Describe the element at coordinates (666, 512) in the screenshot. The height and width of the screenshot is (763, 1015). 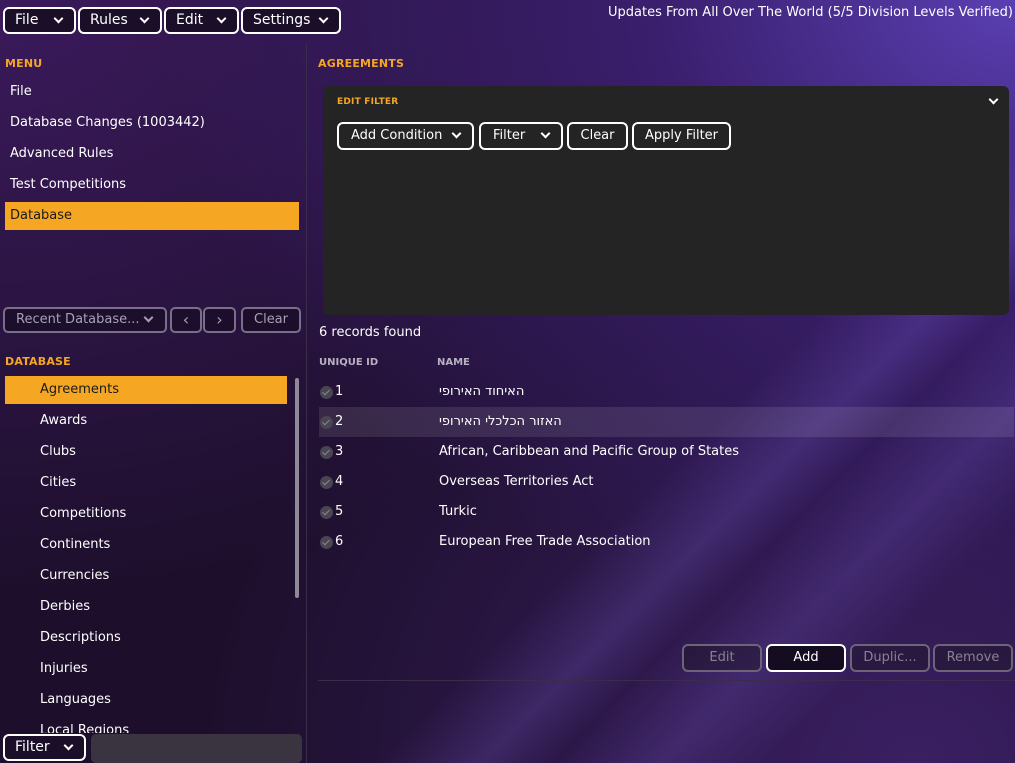
I see `table-row: 5 Turkic` at that location.